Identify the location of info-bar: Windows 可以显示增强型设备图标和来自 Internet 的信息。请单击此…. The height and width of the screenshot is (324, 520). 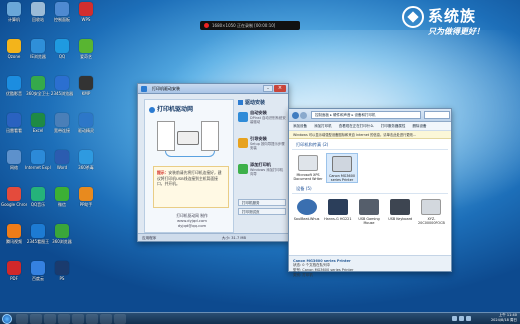
(370, 135).